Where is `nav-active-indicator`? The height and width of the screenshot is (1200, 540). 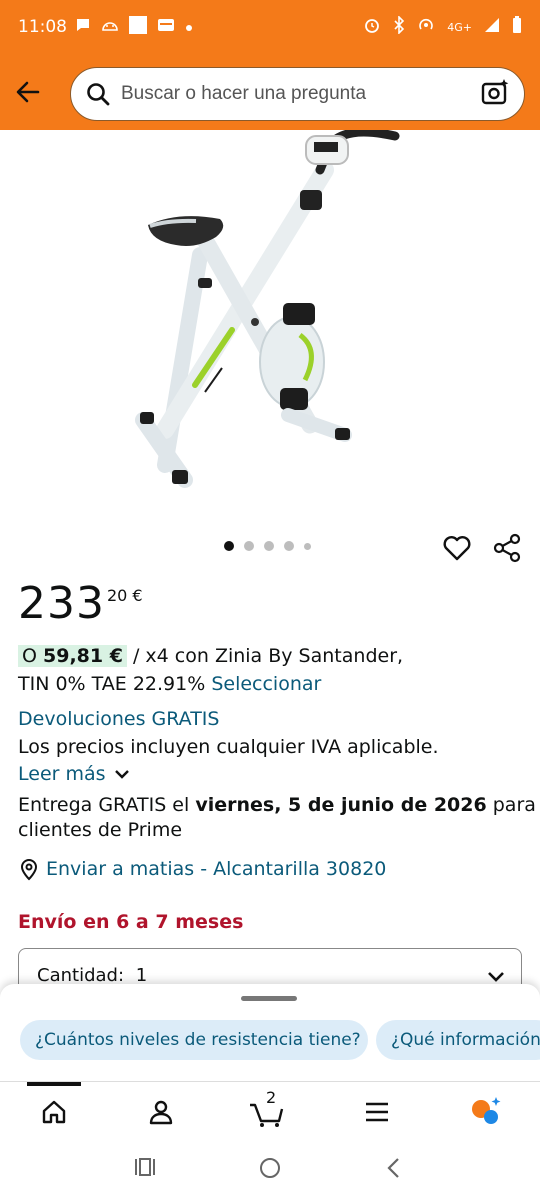 nav-active-indicator is located at coordinates (54, 1084).